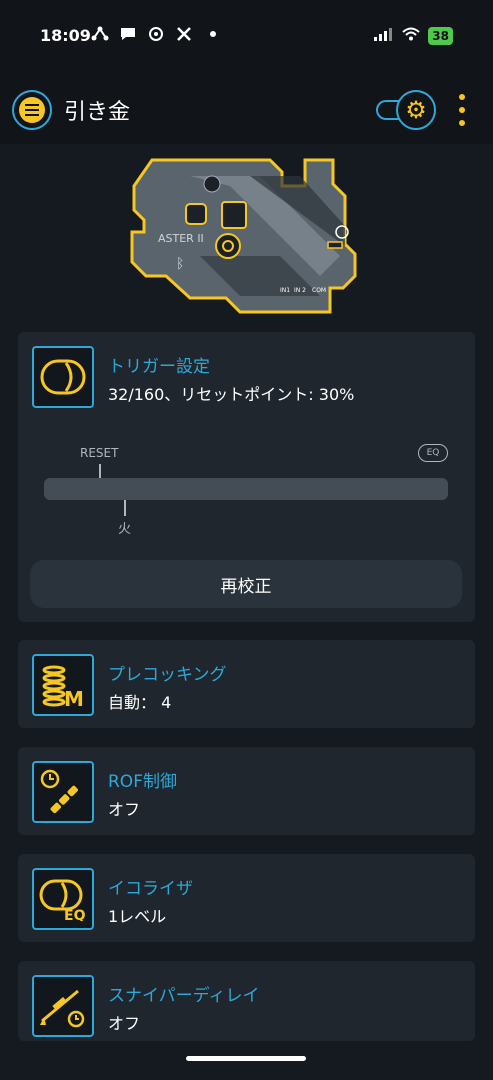  What do you see at coordinates (100, 34) in the screenshot?
I see `network-icon` at bounding box center [100, 34].